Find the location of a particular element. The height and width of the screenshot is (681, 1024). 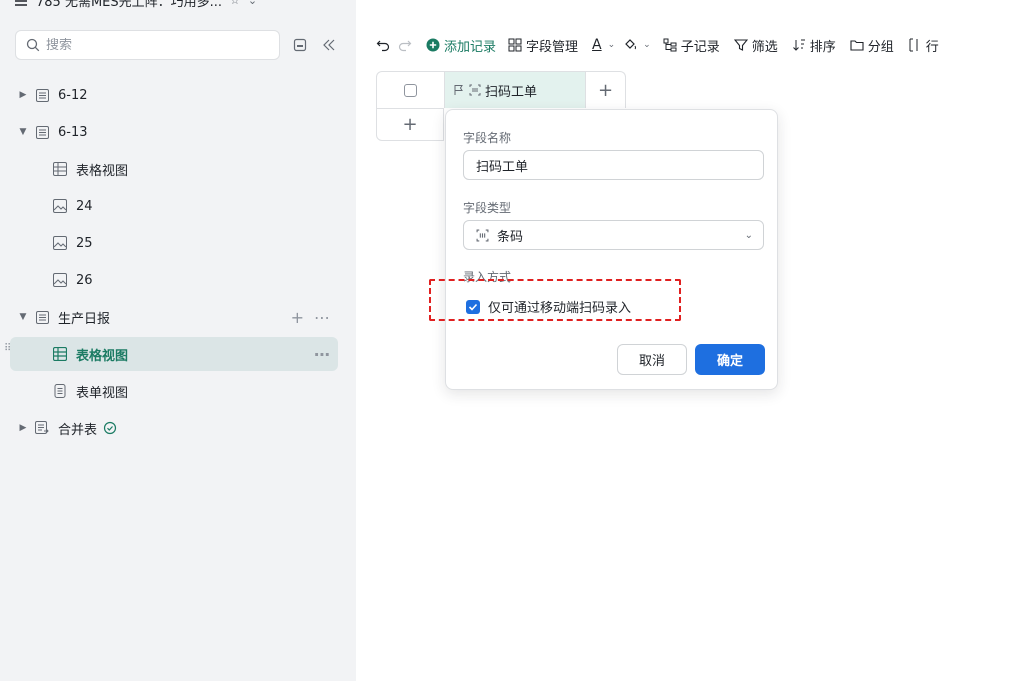

sidebar-item-26: 26 is located at coordinates (174, 280).